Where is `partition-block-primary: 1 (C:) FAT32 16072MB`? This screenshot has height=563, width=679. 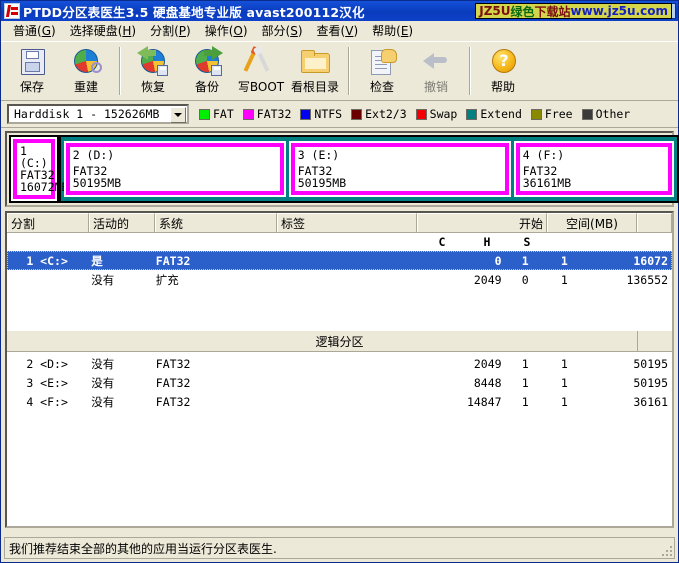
partition-block-primary: 1 (C:) FAT32 16072MB is located at coordinates (38, 169).